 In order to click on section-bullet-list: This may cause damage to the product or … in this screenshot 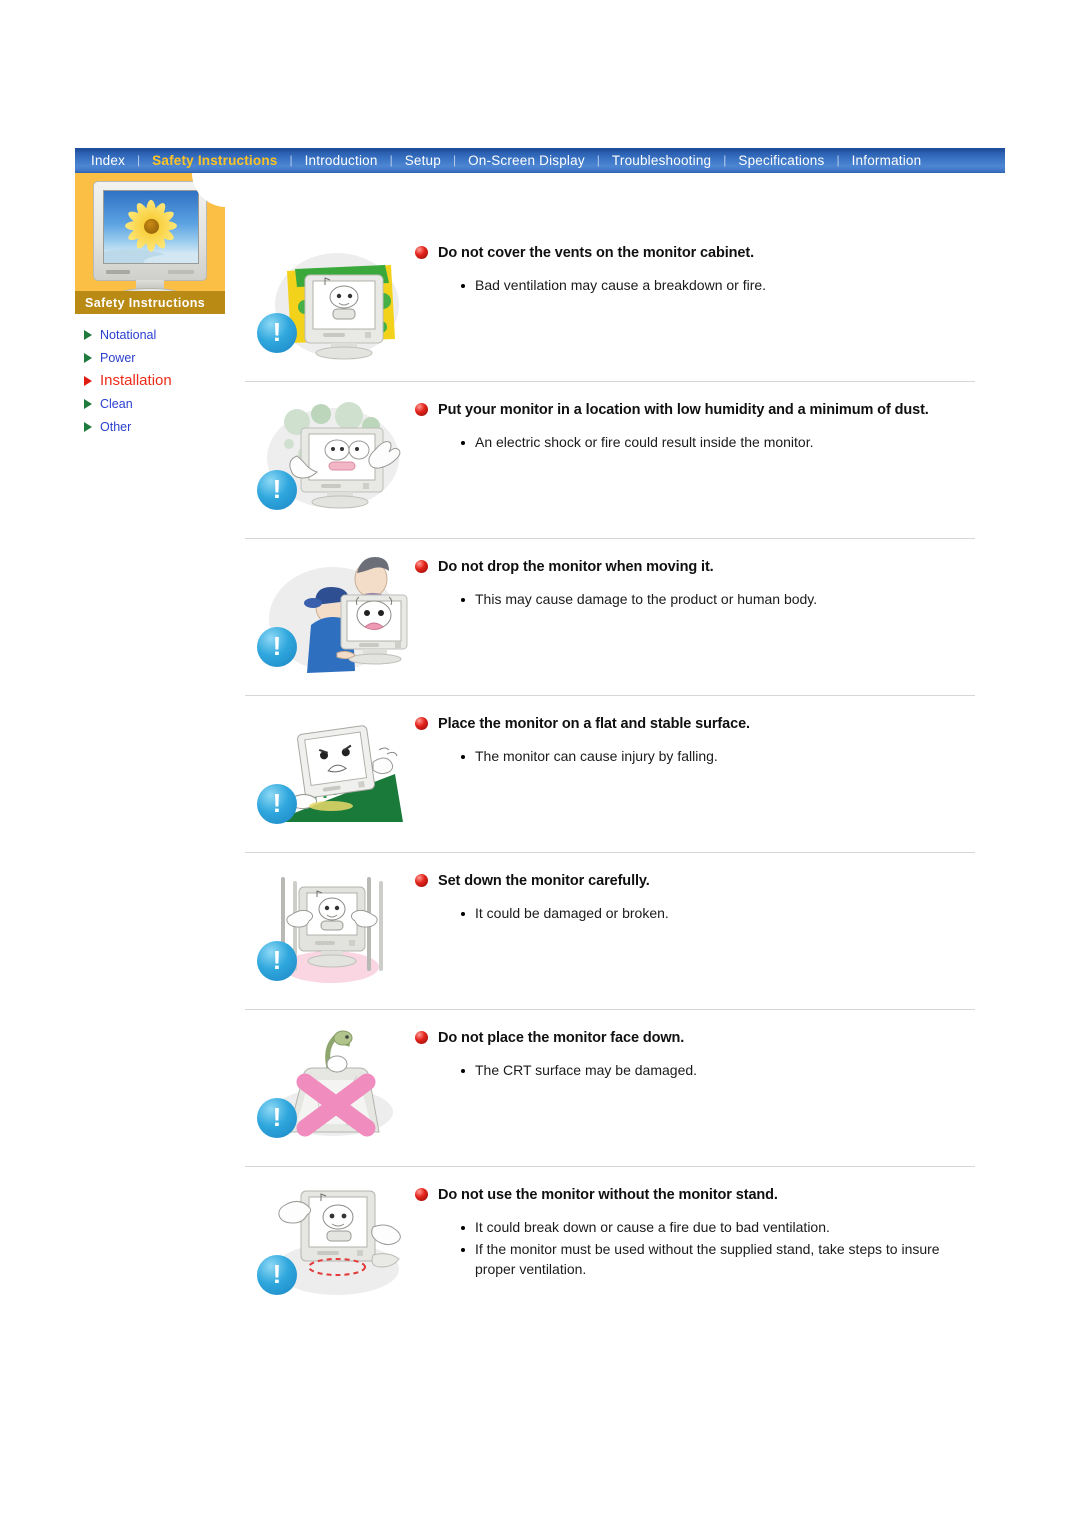, I will do `click(695, 600)`.